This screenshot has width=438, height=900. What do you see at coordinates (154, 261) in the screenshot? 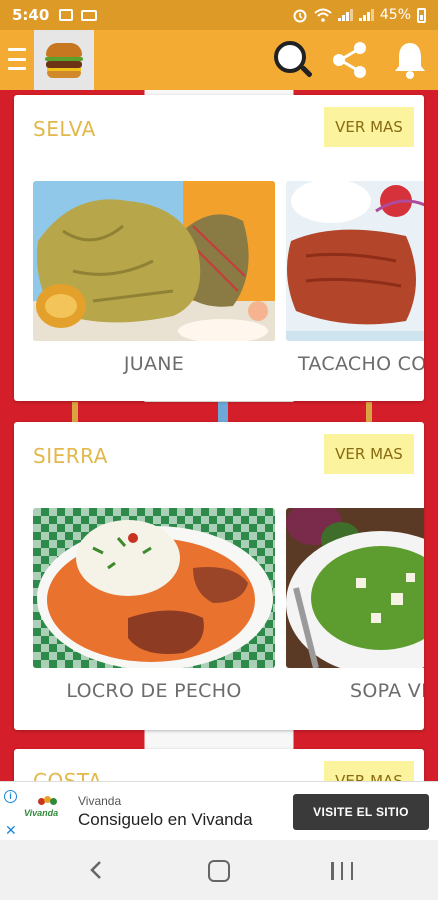
I see `dish-photo-juane` at bounding box center [154, 261].